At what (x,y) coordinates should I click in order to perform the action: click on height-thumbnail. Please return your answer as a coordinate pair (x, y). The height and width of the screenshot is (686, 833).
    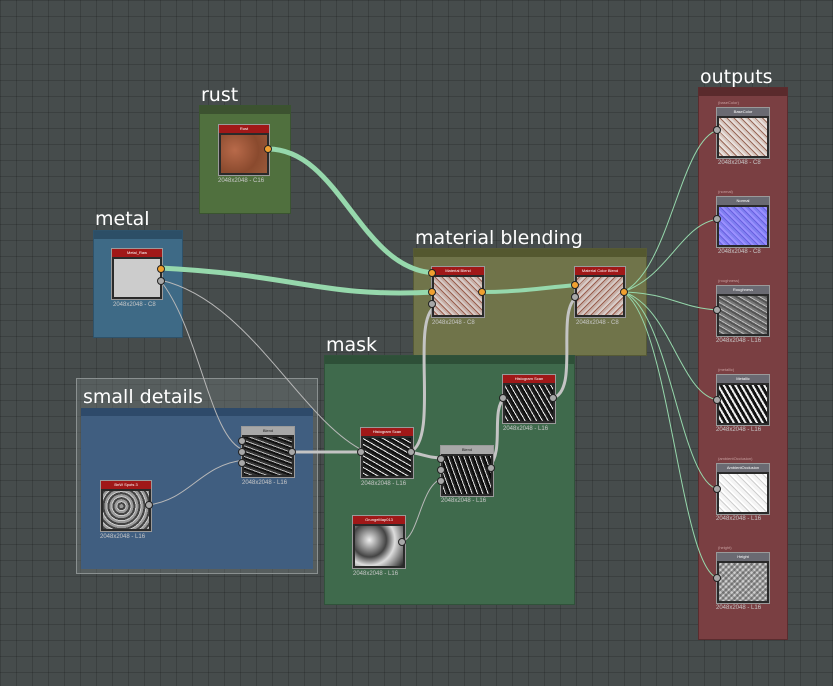
    Looking at the image, I should click on (743, 582).